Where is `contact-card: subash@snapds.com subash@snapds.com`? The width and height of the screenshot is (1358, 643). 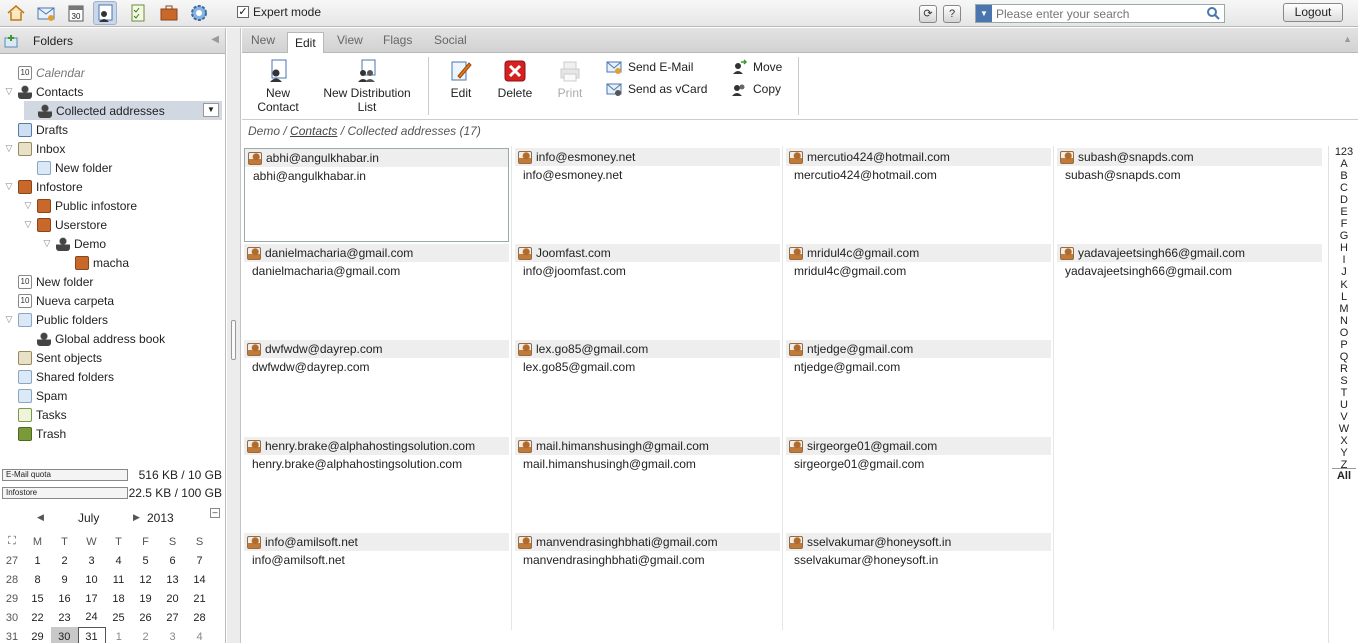
contact-card: subash@snapds.com subash@snapds.com is located at coordinates (1189, 195).